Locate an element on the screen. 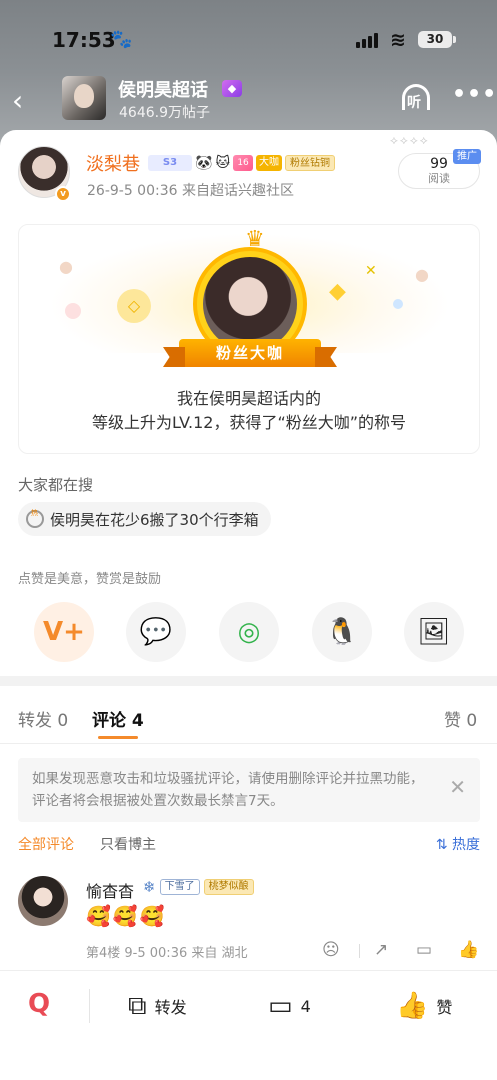  filter-owner-only: 只看博主 is located at coordinates (128, 844).